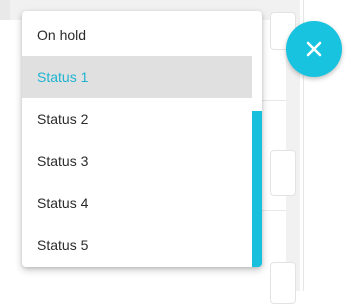  I want to click on menu-item-label: Status 3, so click(63, 161).